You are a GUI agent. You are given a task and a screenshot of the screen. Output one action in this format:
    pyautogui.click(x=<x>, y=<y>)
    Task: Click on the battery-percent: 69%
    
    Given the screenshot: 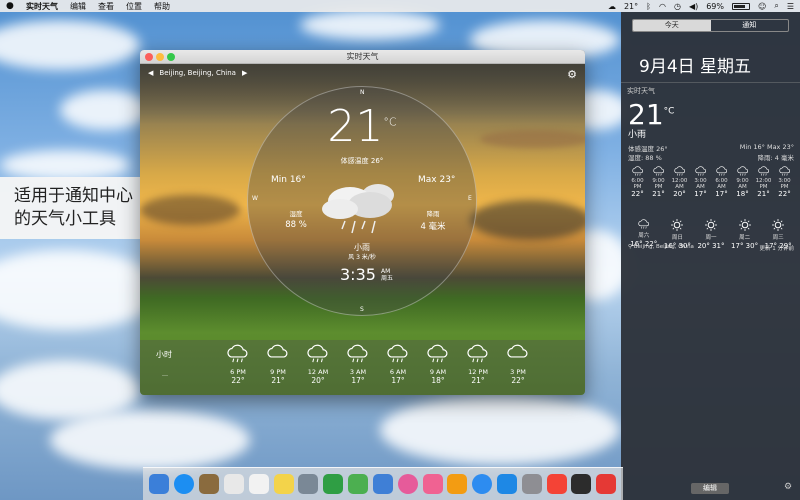 What is the action you would take?
    pyautogui.click(x=715, y=6)
    